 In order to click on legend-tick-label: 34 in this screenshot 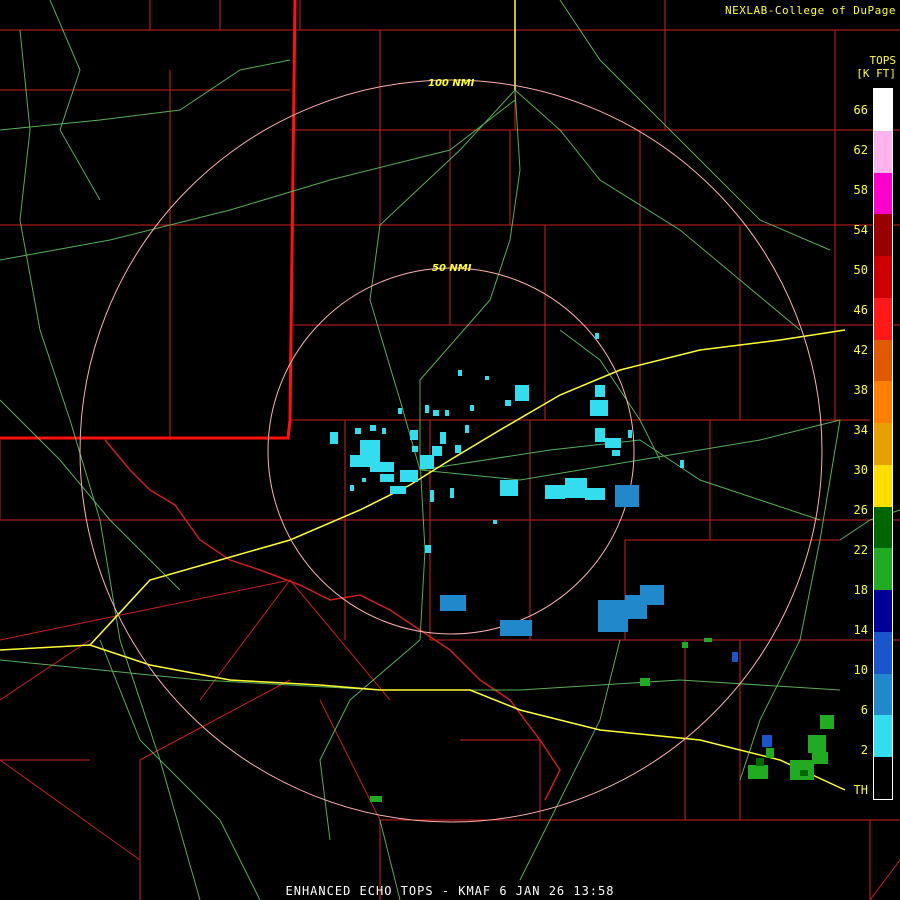, I will do `click(860, 430)`.